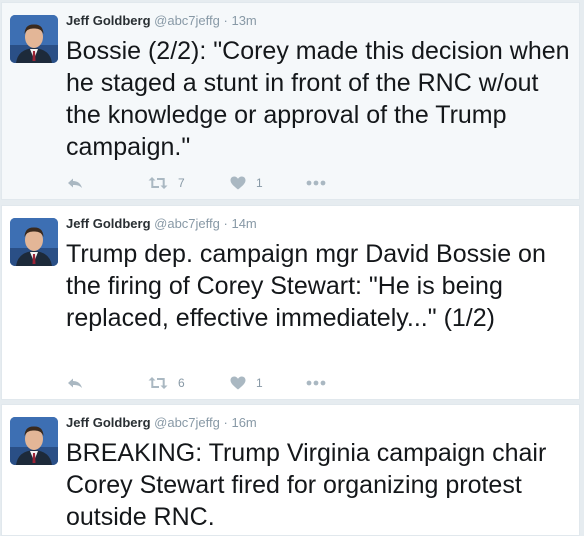 Image resolution: width=584 pixels, height=536 pixels. I want to click on retweet-button: 6, so click(166, 383).